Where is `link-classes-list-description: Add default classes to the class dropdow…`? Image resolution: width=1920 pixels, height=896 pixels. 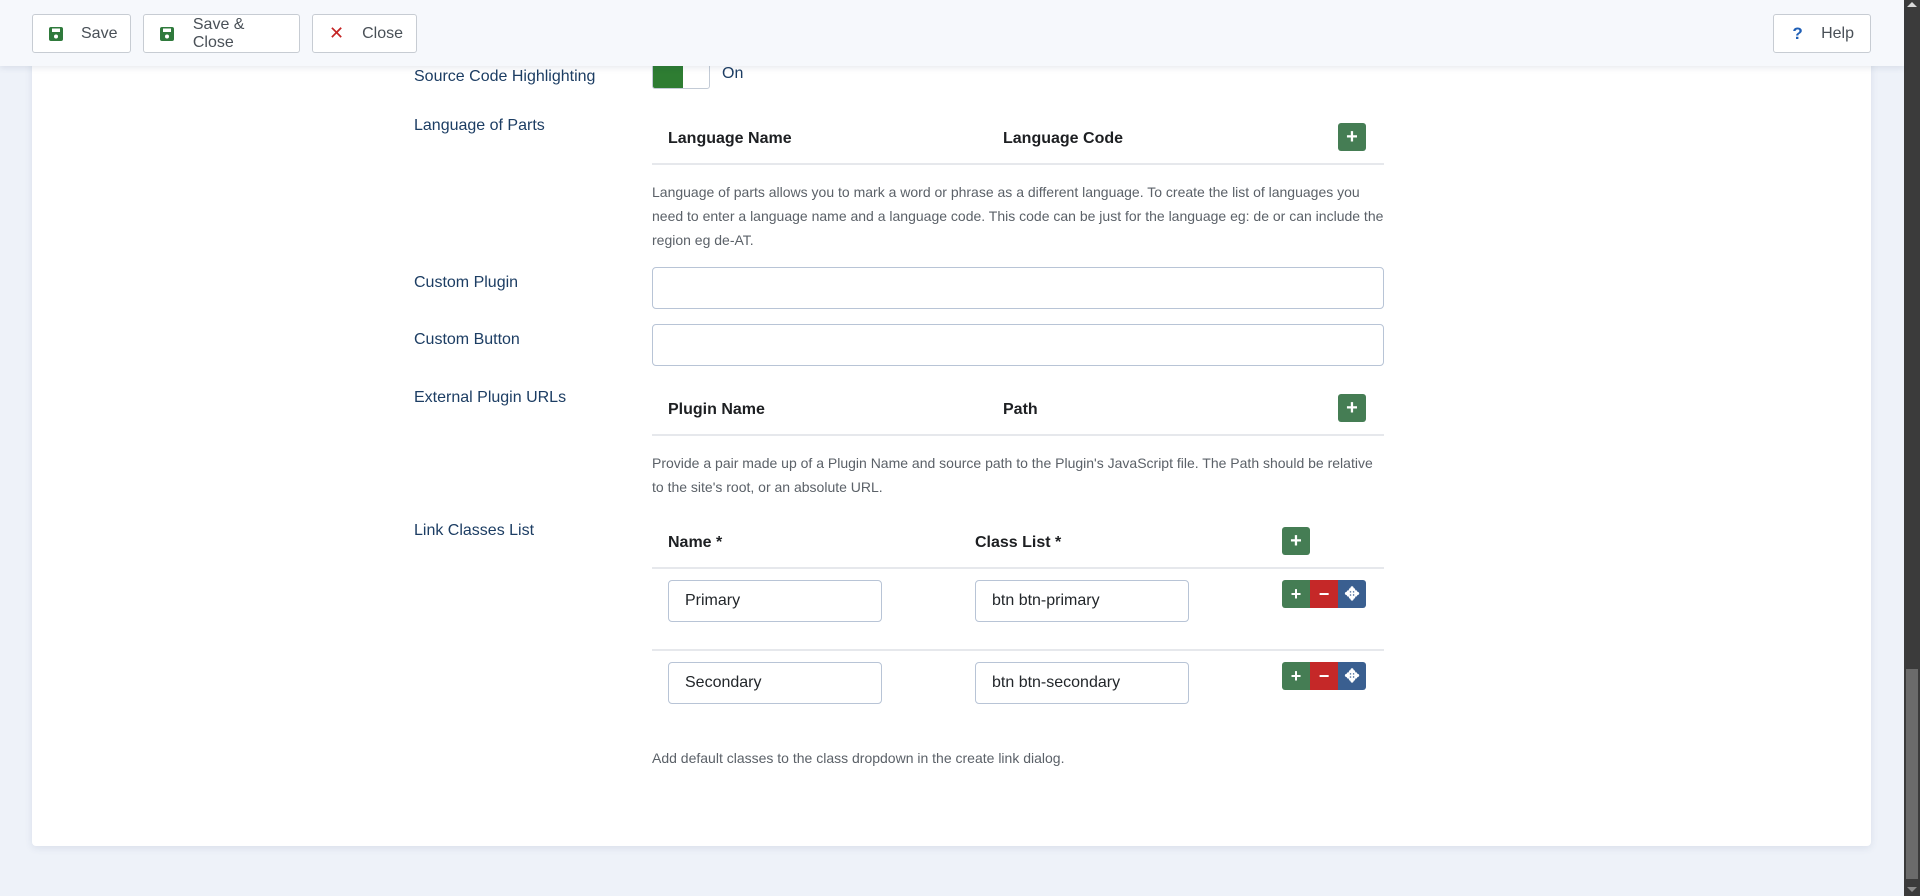 link-classes-list-description: Add default classes to the class dropdow… is located at coordinates (858, 758).